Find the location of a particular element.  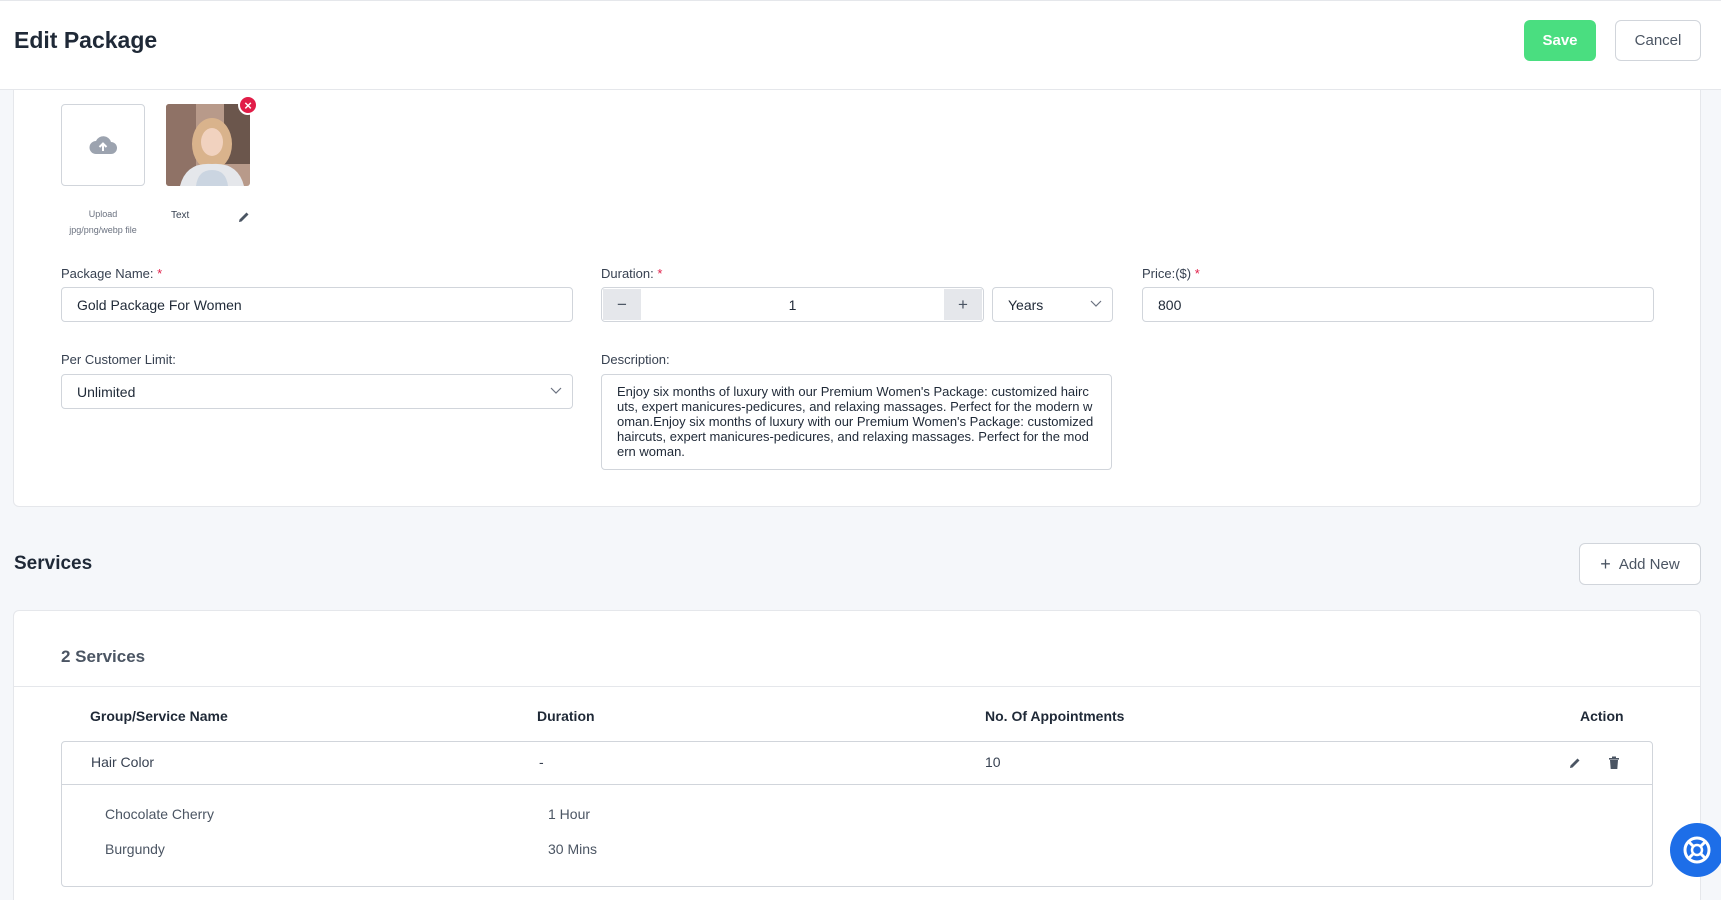

divider is located at coordinates (857, 686).